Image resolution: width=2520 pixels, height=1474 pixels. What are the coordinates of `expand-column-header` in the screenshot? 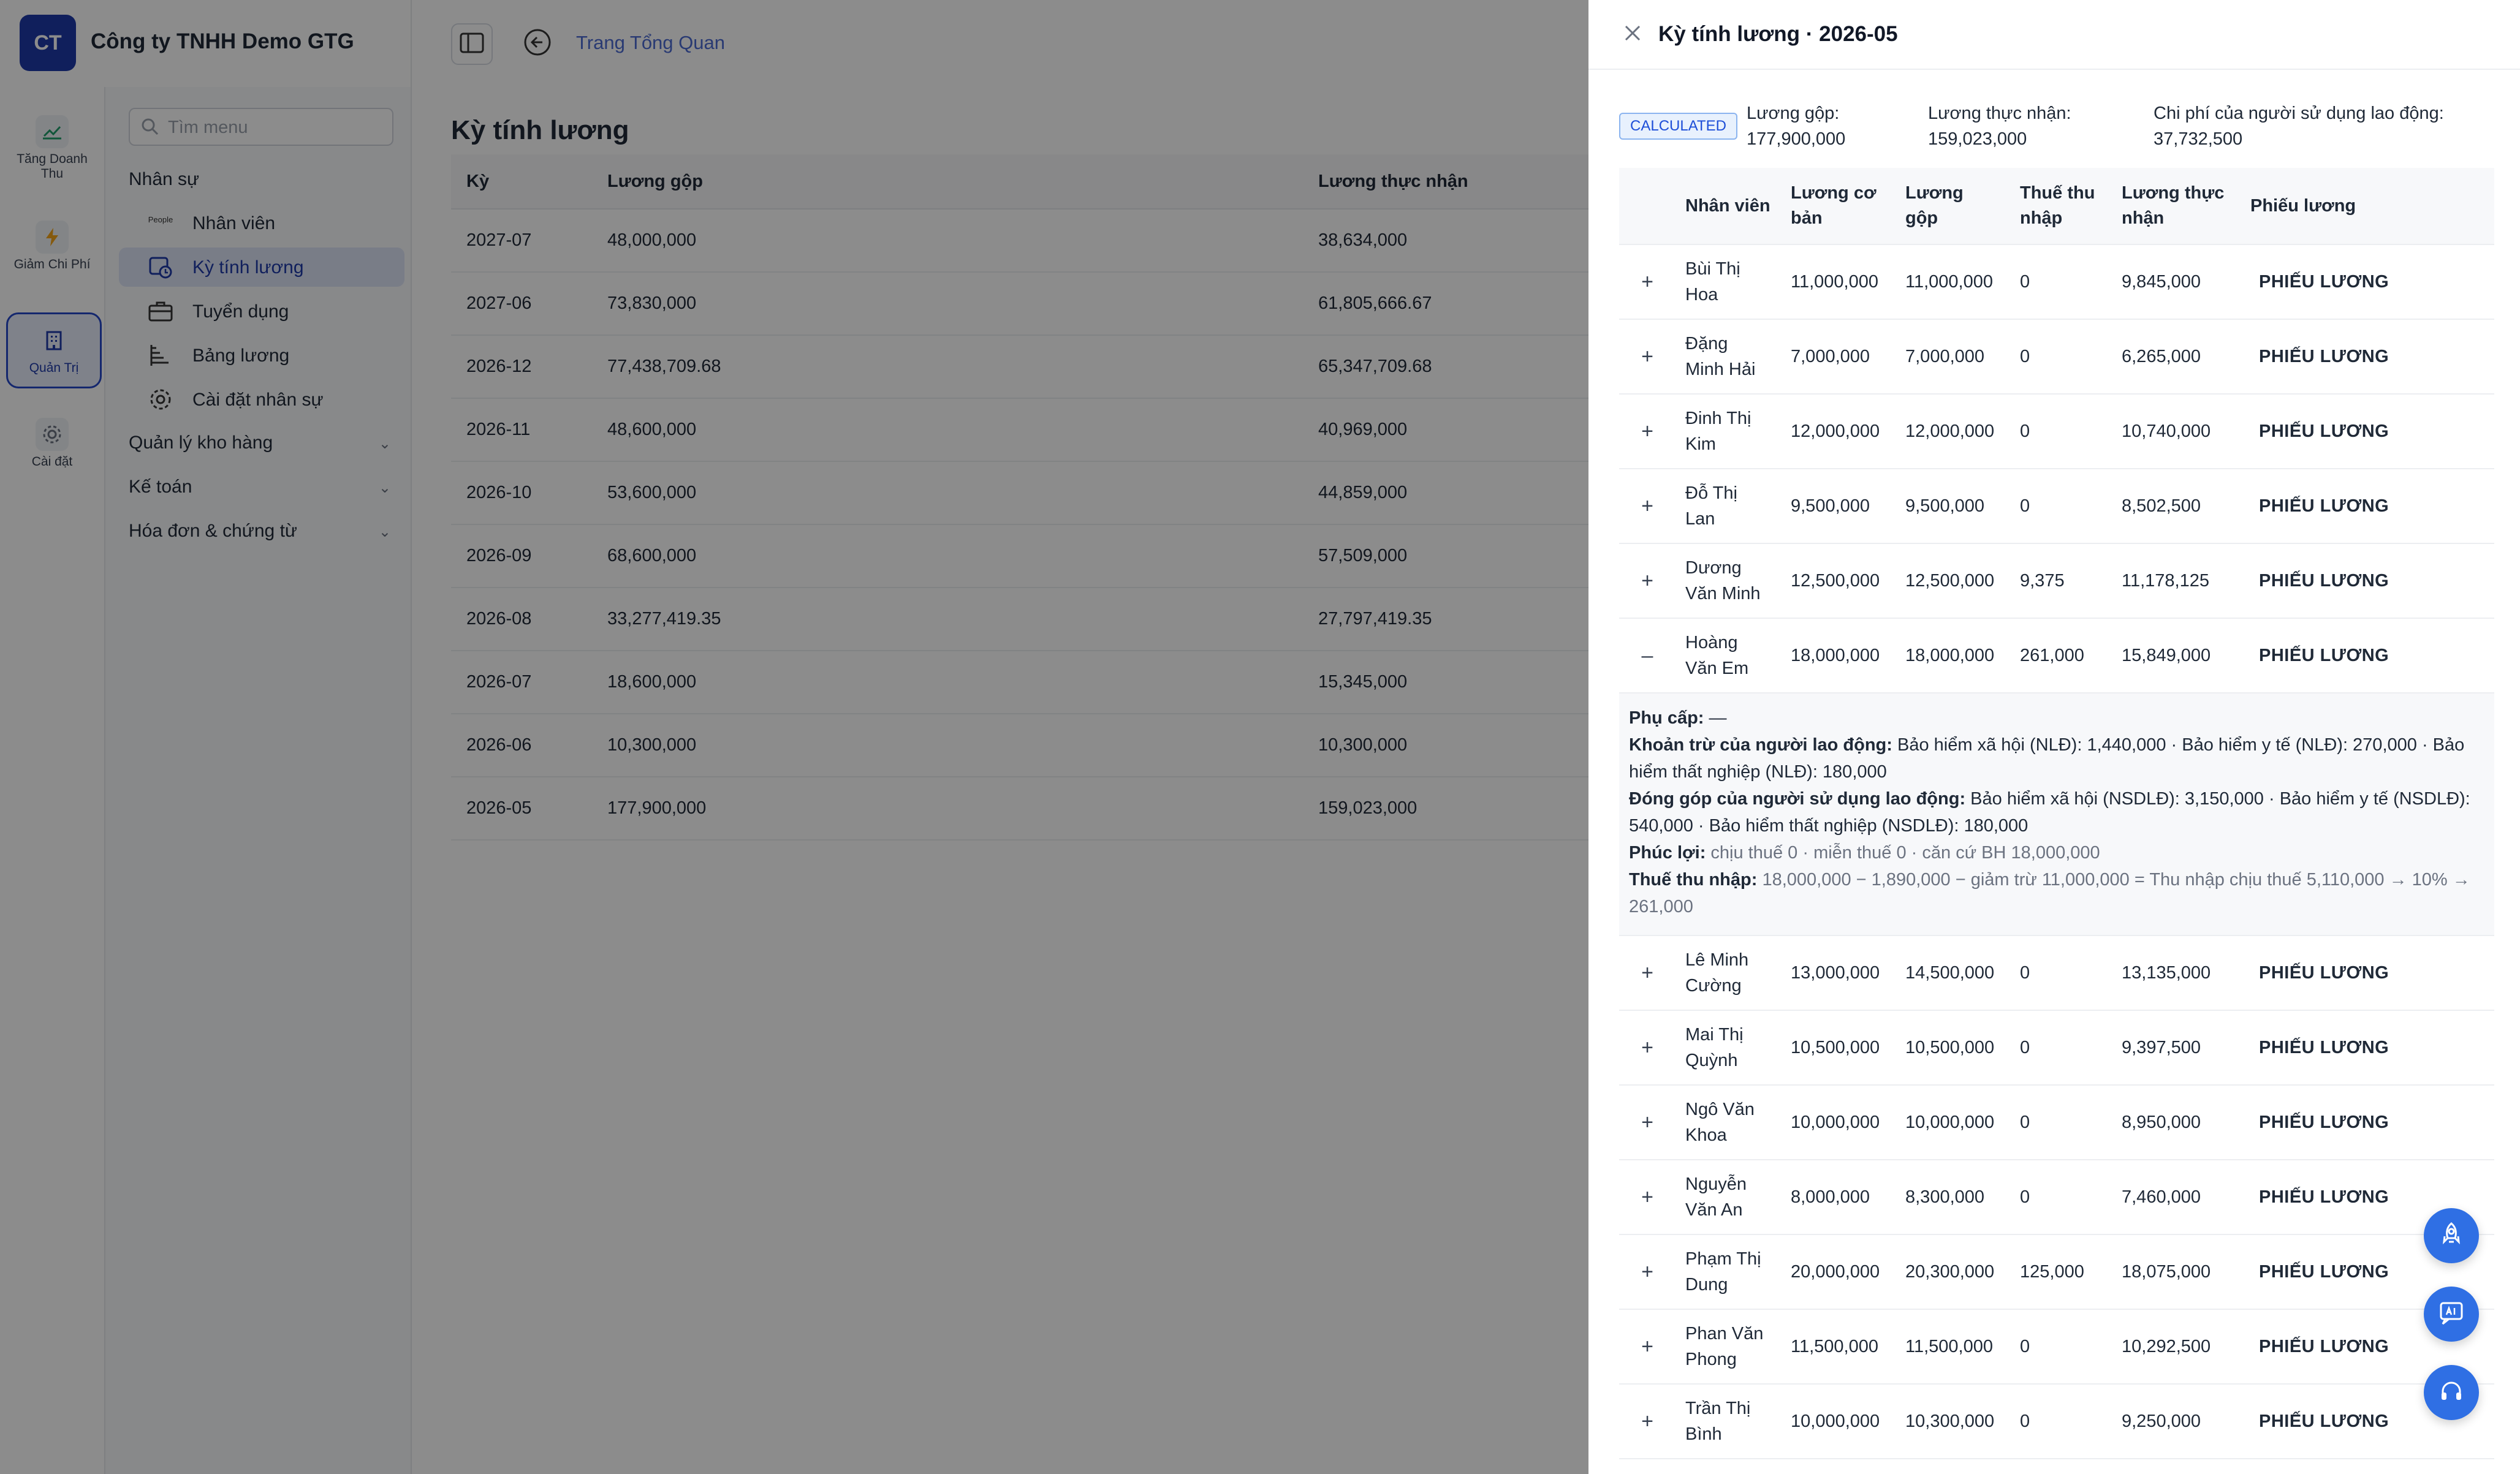 It's located at (1648, 206).